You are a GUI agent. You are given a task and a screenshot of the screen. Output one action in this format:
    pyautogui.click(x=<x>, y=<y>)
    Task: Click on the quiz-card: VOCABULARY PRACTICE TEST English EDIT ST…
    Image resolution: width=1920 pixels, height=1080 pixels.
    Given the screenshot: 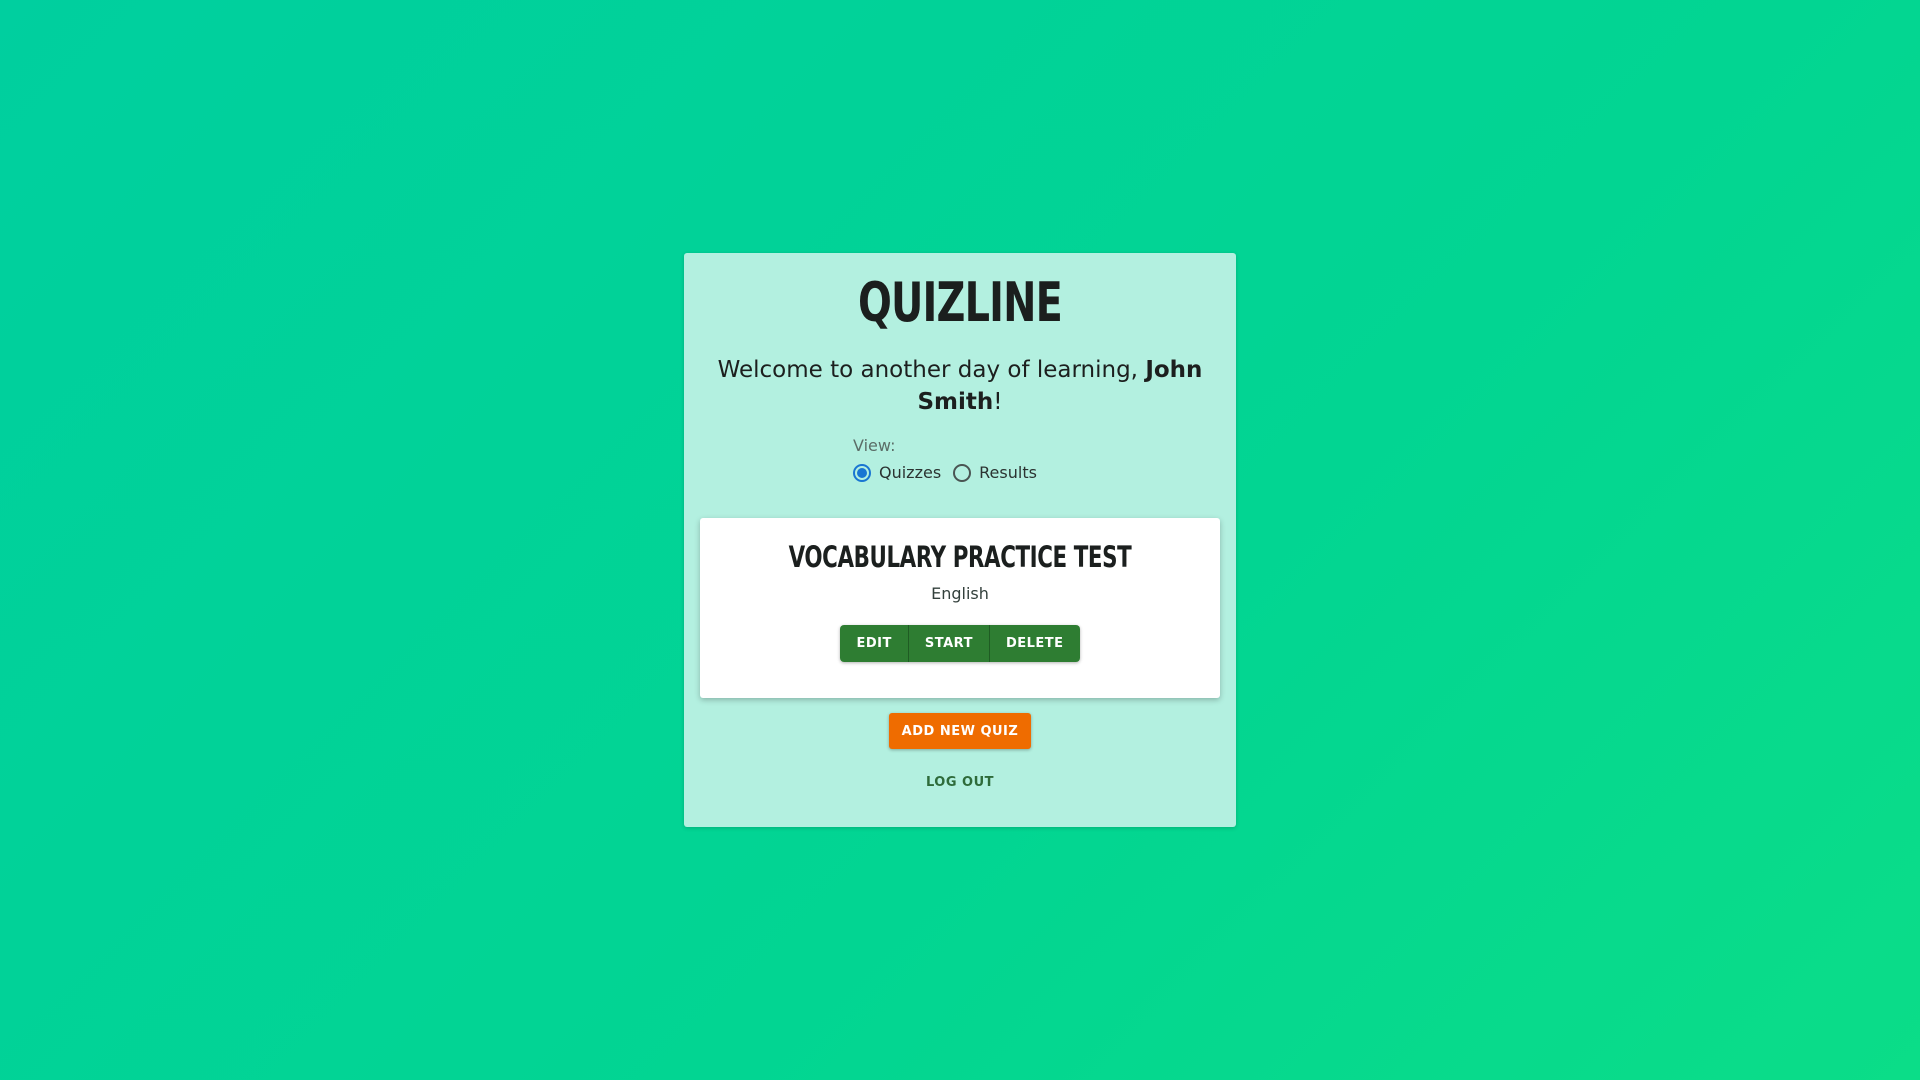 What is the action you would take?
    pyautogui.click(x=960, y=608)
    